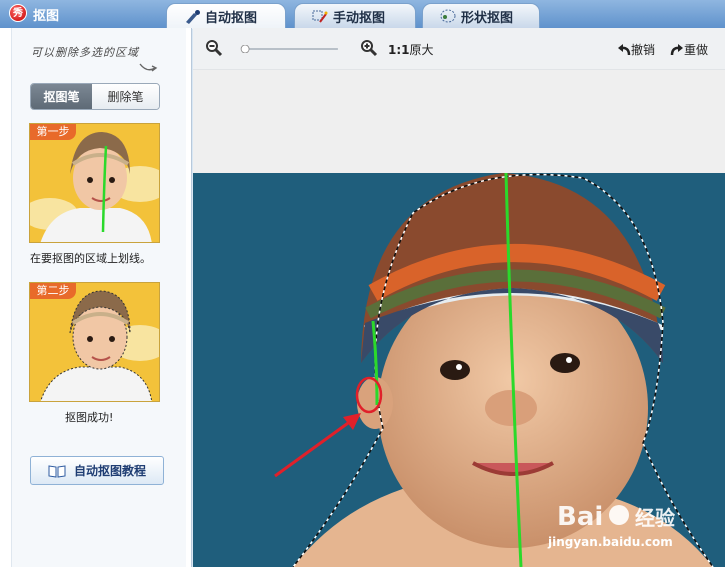 Image resolution: width=725 pixels, height=567 pixels. What do you see at coordinates (289, 49) in the screenshot?
I see `zoom-slider` at bounding box center [289, 49].